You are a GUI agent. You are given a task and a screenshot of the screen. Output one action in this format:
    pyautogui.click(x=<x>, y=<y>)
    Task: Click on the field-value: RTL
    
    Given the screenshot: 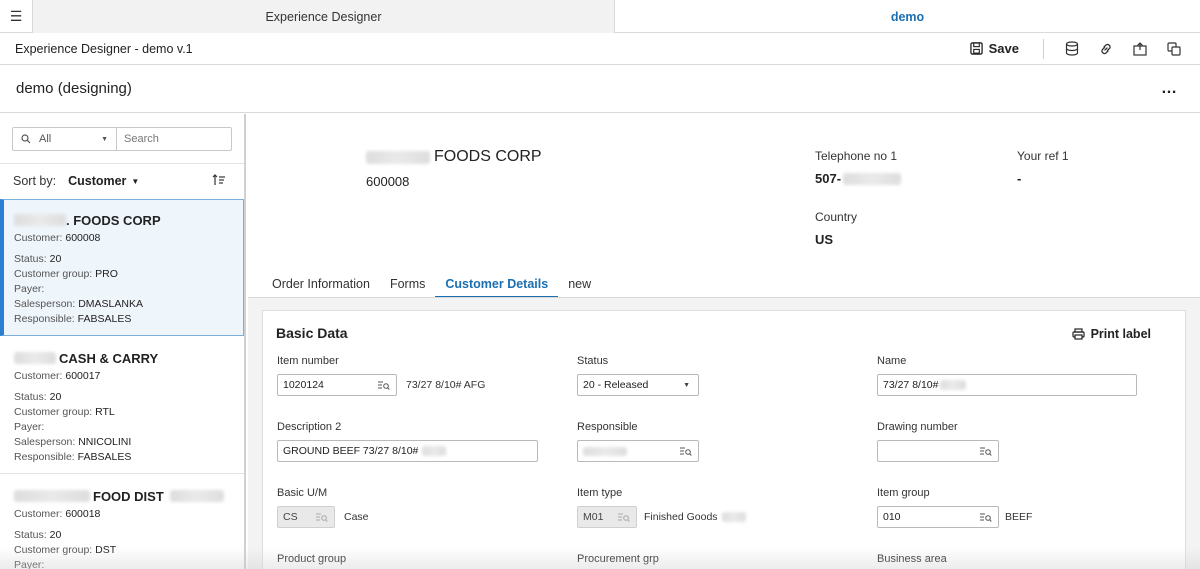 What is the action you would take?
    pyautogui.click(x=105, y=412)
    